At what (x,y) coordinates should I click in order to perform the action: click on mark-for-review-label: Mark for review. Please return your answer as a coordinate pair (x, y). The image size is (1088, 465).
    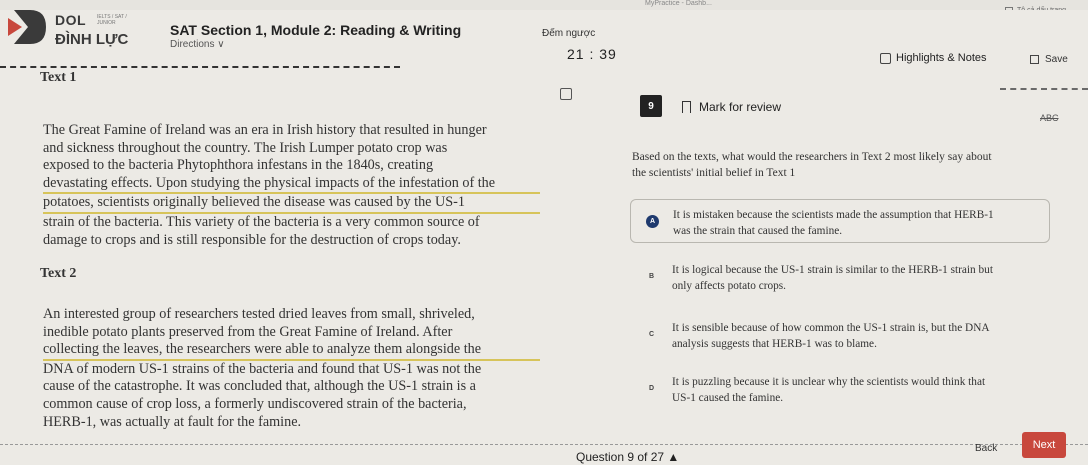
    Looking at the image, I should click on (740, 107).